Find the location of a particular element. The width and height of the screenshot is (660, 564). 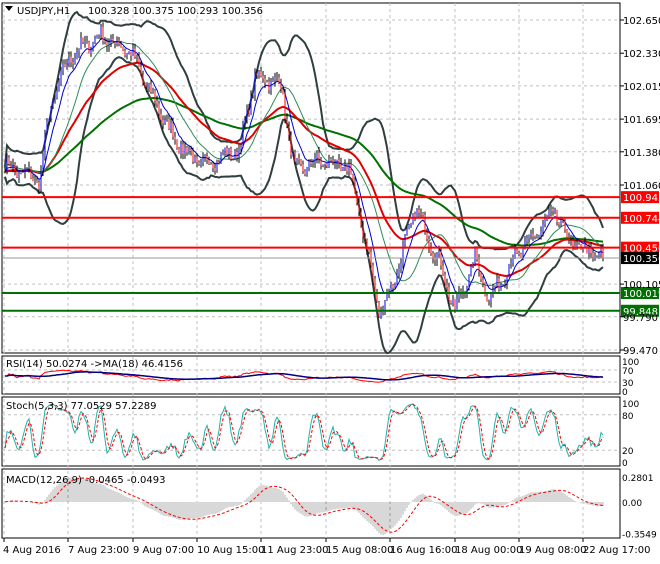

stoch-tick: 0 is located at coordinates (625, 464).